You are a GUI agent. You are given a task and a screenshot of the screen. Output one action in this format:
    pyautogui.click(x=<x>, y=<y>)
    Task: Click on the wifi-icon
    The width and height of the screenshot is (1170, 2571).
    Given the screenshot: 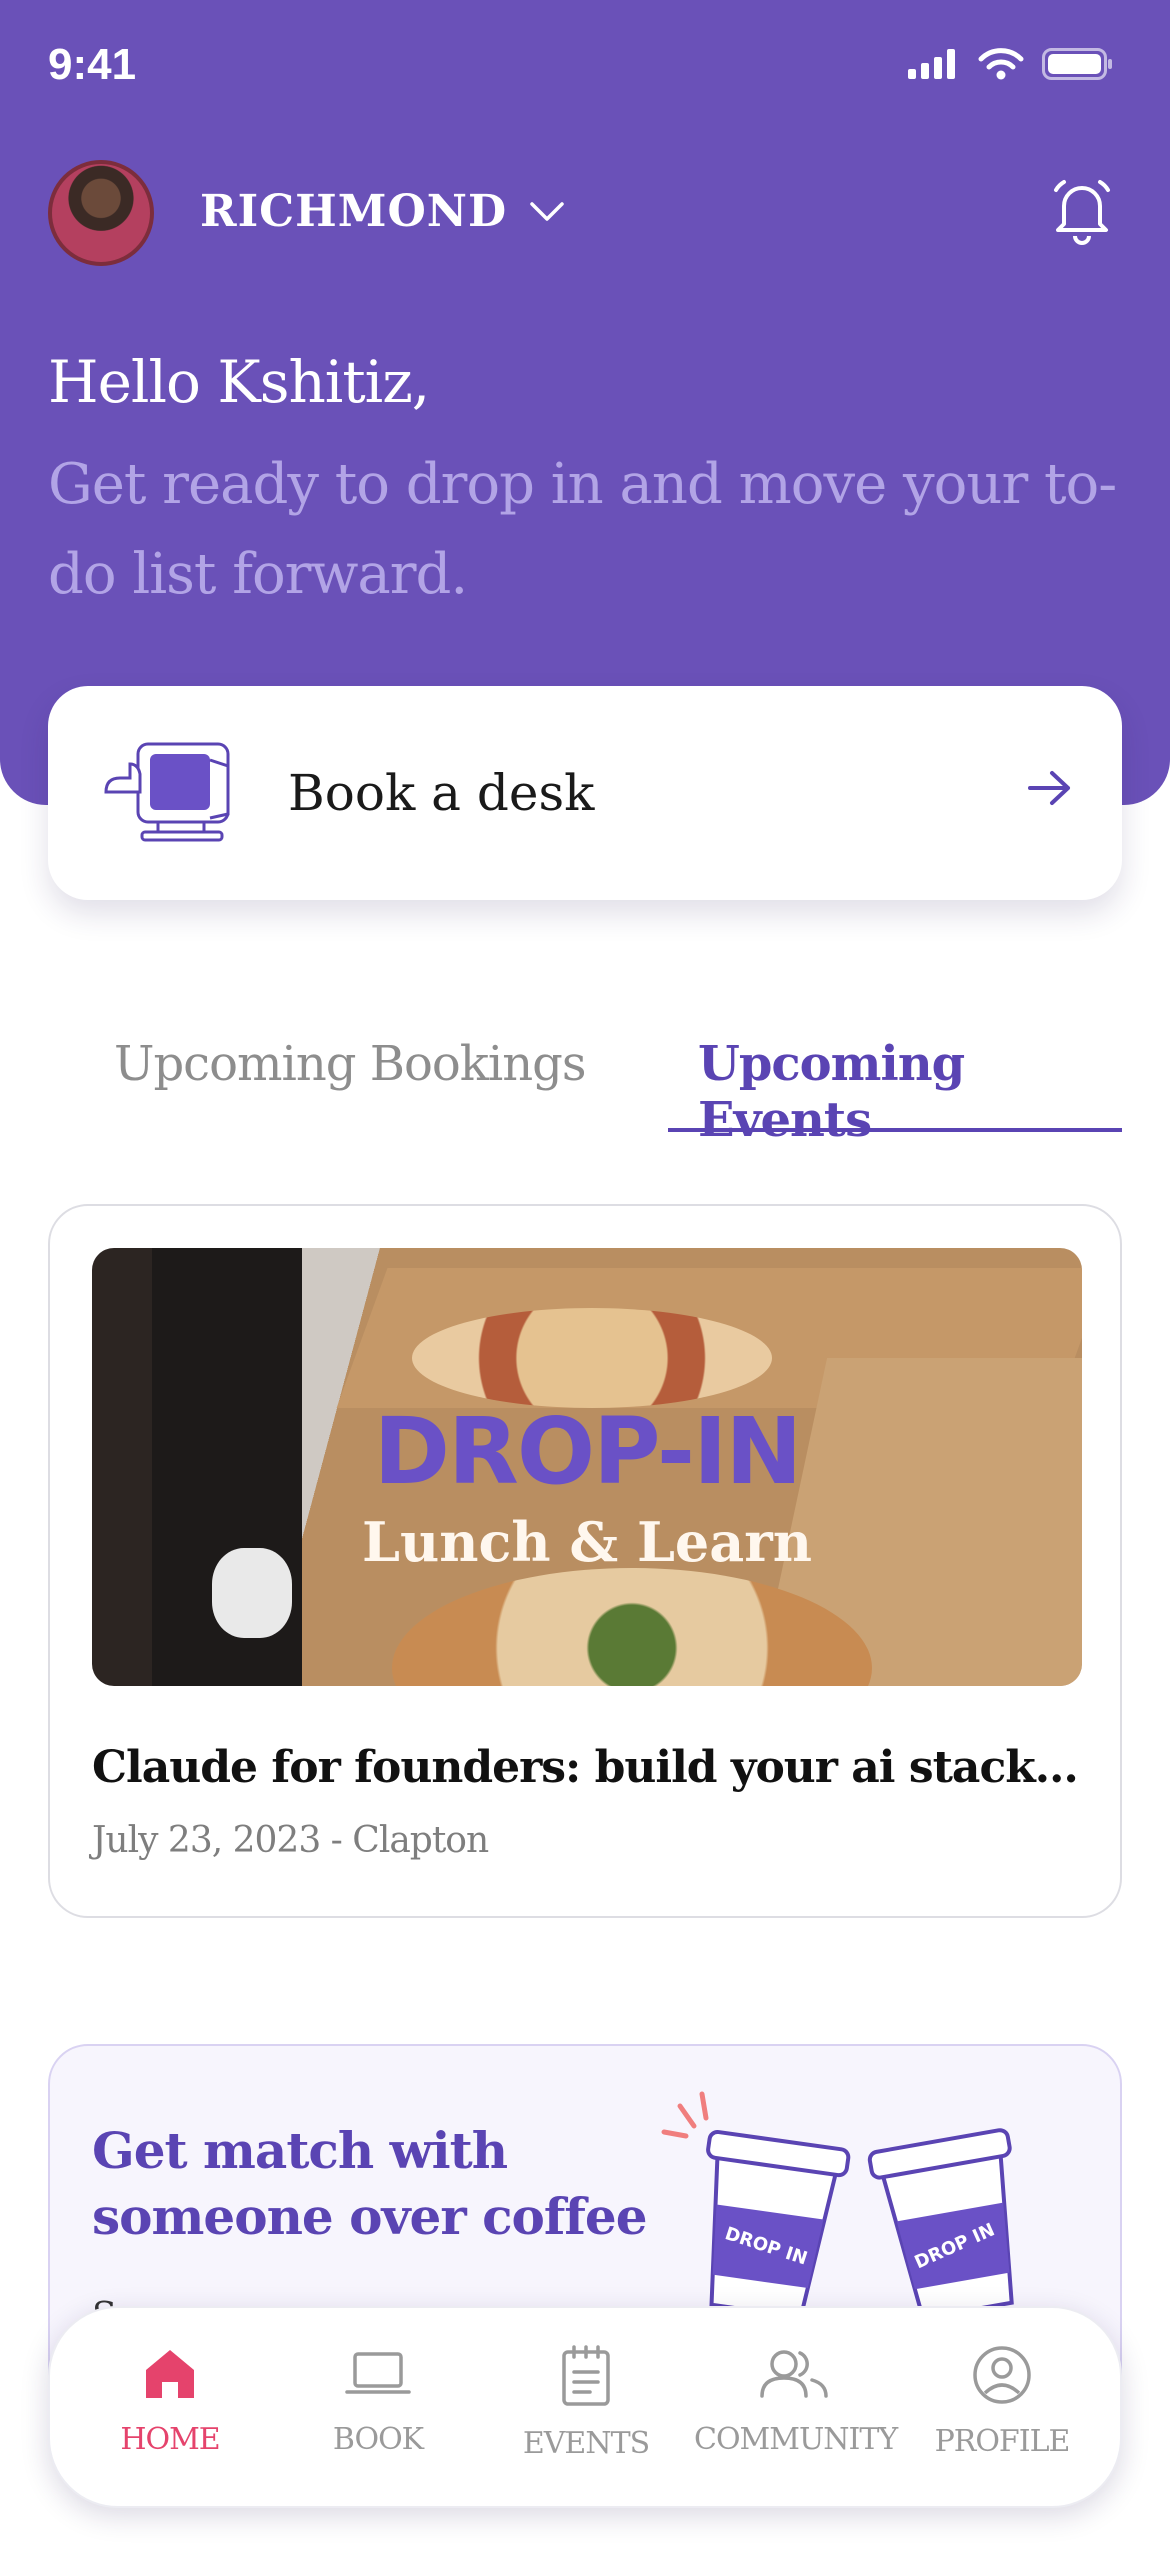 What is the action you would take?
    pyautogui.click(x=1001, y=64)
    